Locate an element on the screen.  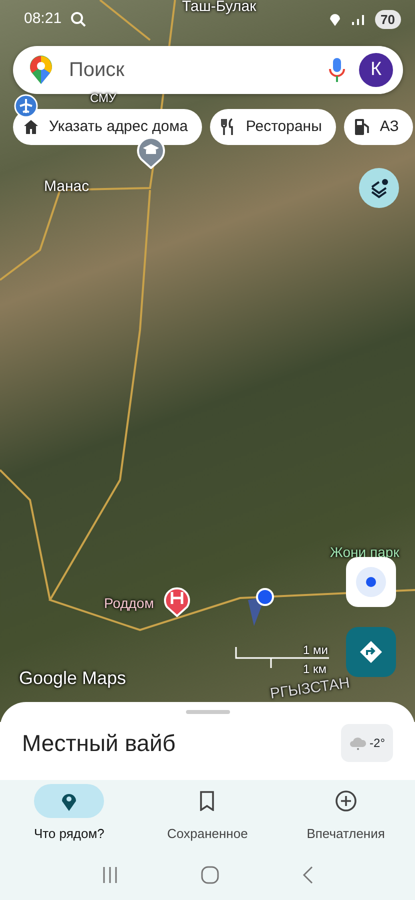
fork-knife-icon is located at coordinates (228, 127).